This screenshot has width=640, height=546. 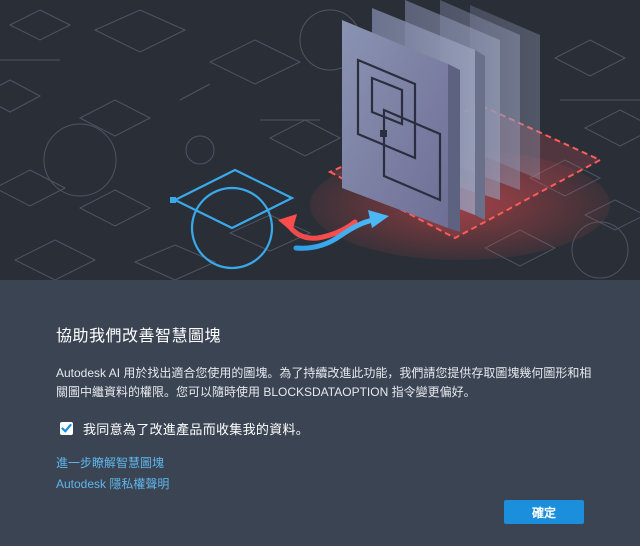 I want to click on consent-checkbox, so click(x=66, y=428).